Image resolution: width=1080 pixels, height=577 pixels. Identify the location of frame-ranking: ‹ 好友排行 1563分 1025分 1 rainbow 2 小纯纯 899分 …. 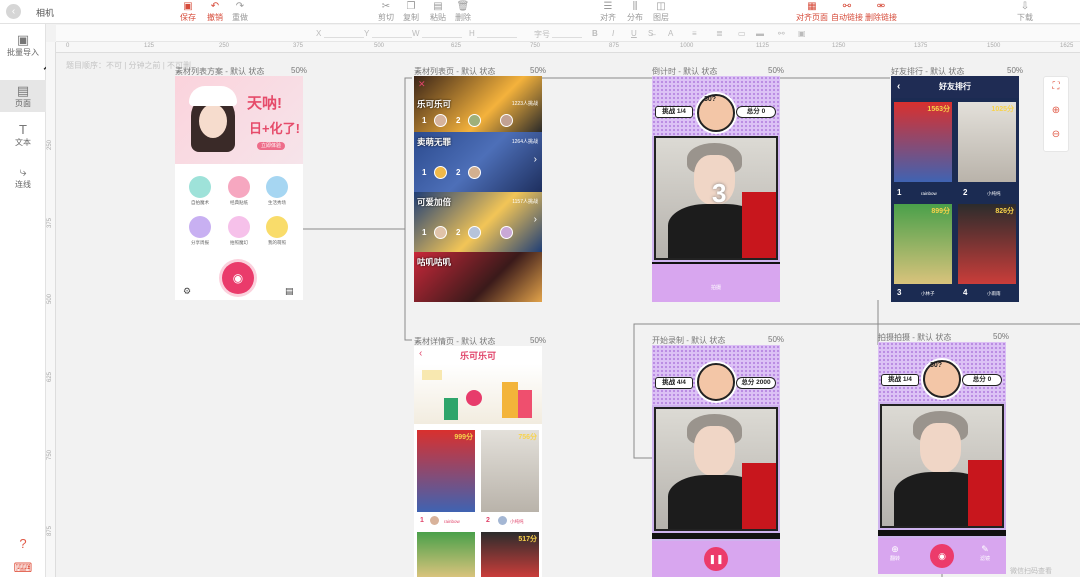
(955, 189).